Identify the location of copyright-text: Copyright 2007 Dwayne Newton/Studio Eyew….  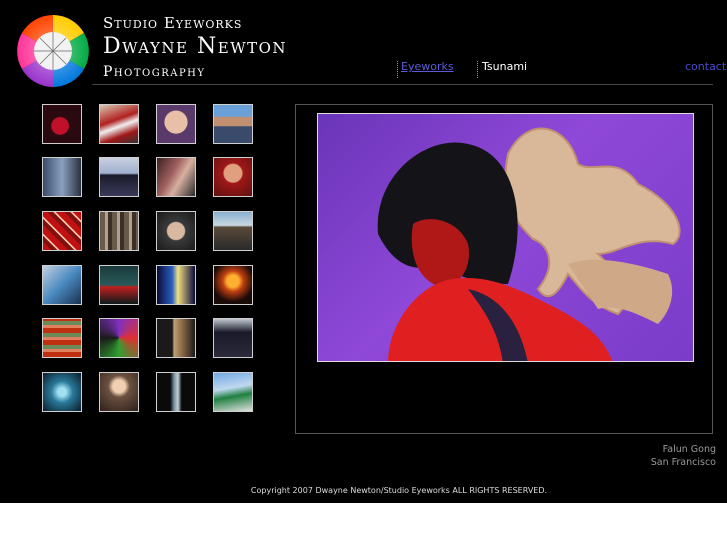
(399, 490).